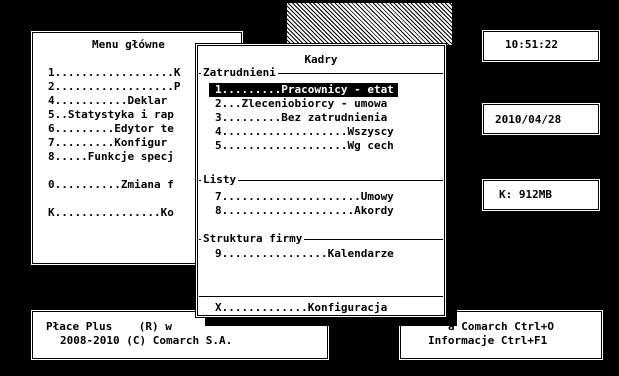  What do you see at coordinates (114, 87) in the screenshot?
I see `main-menu-item: 2..................P` at bounding box center [114, 87].